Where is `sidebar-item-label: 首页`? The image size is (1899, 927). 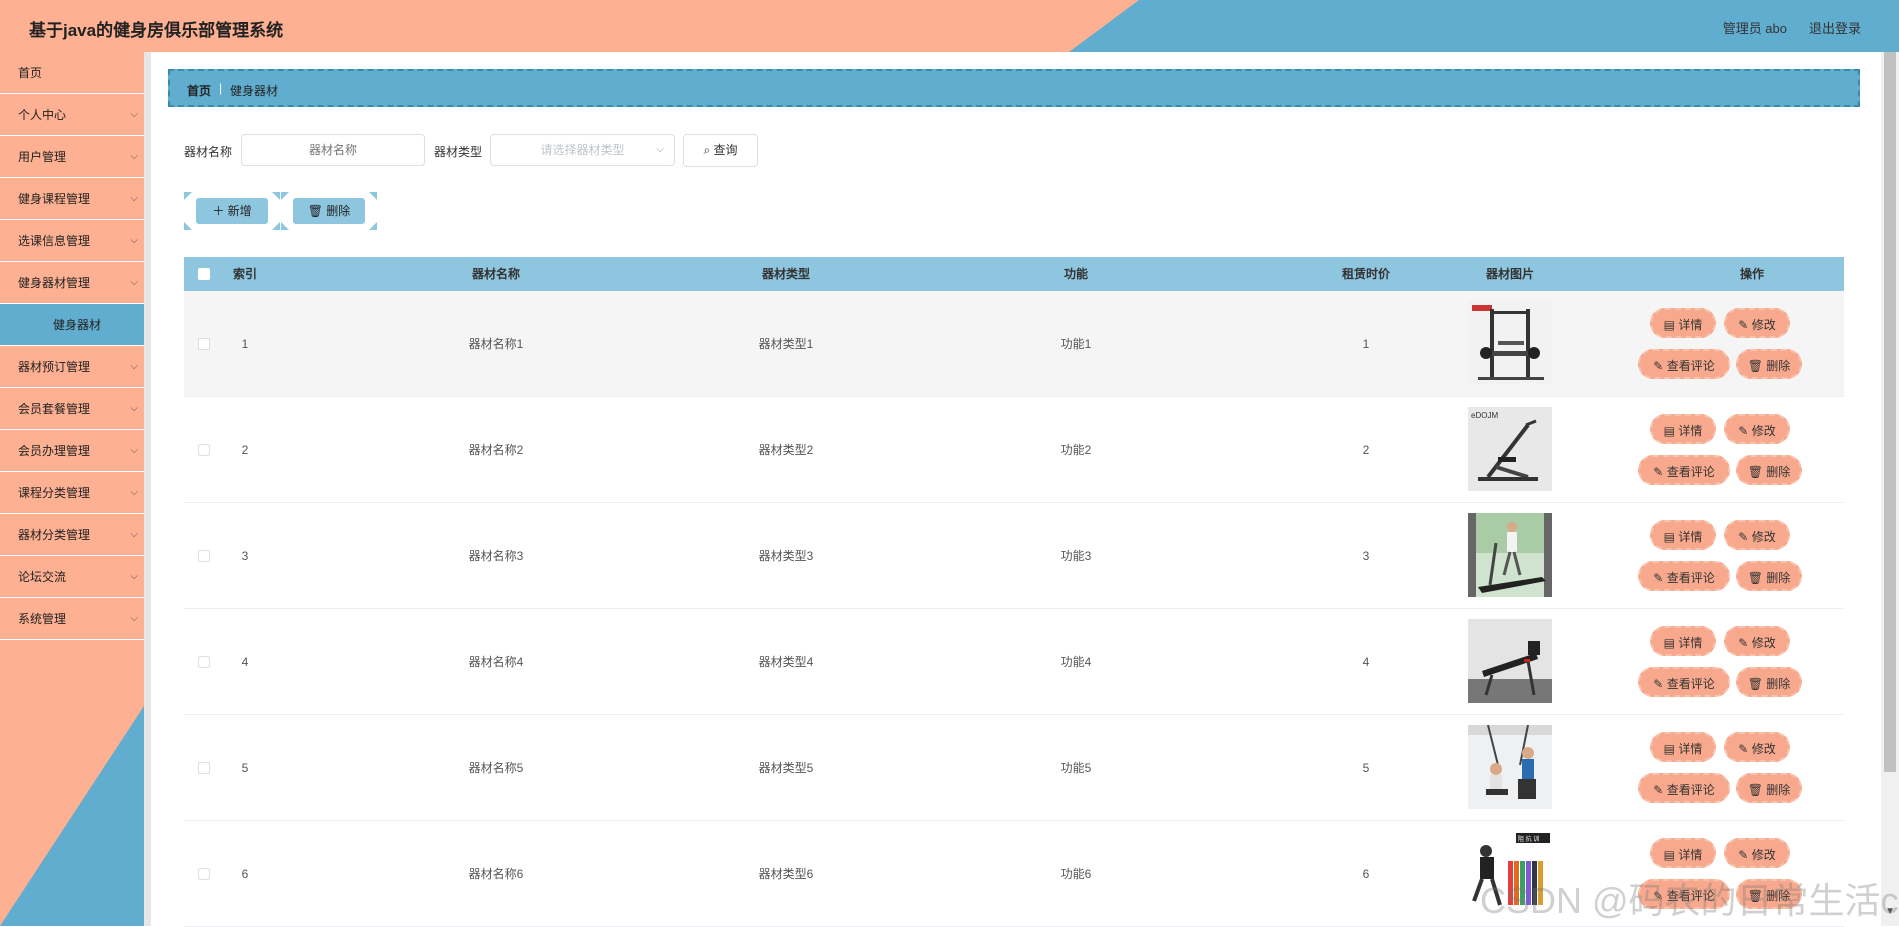 sidebar-item-label: 首页 is located at coordinates (30, 73).